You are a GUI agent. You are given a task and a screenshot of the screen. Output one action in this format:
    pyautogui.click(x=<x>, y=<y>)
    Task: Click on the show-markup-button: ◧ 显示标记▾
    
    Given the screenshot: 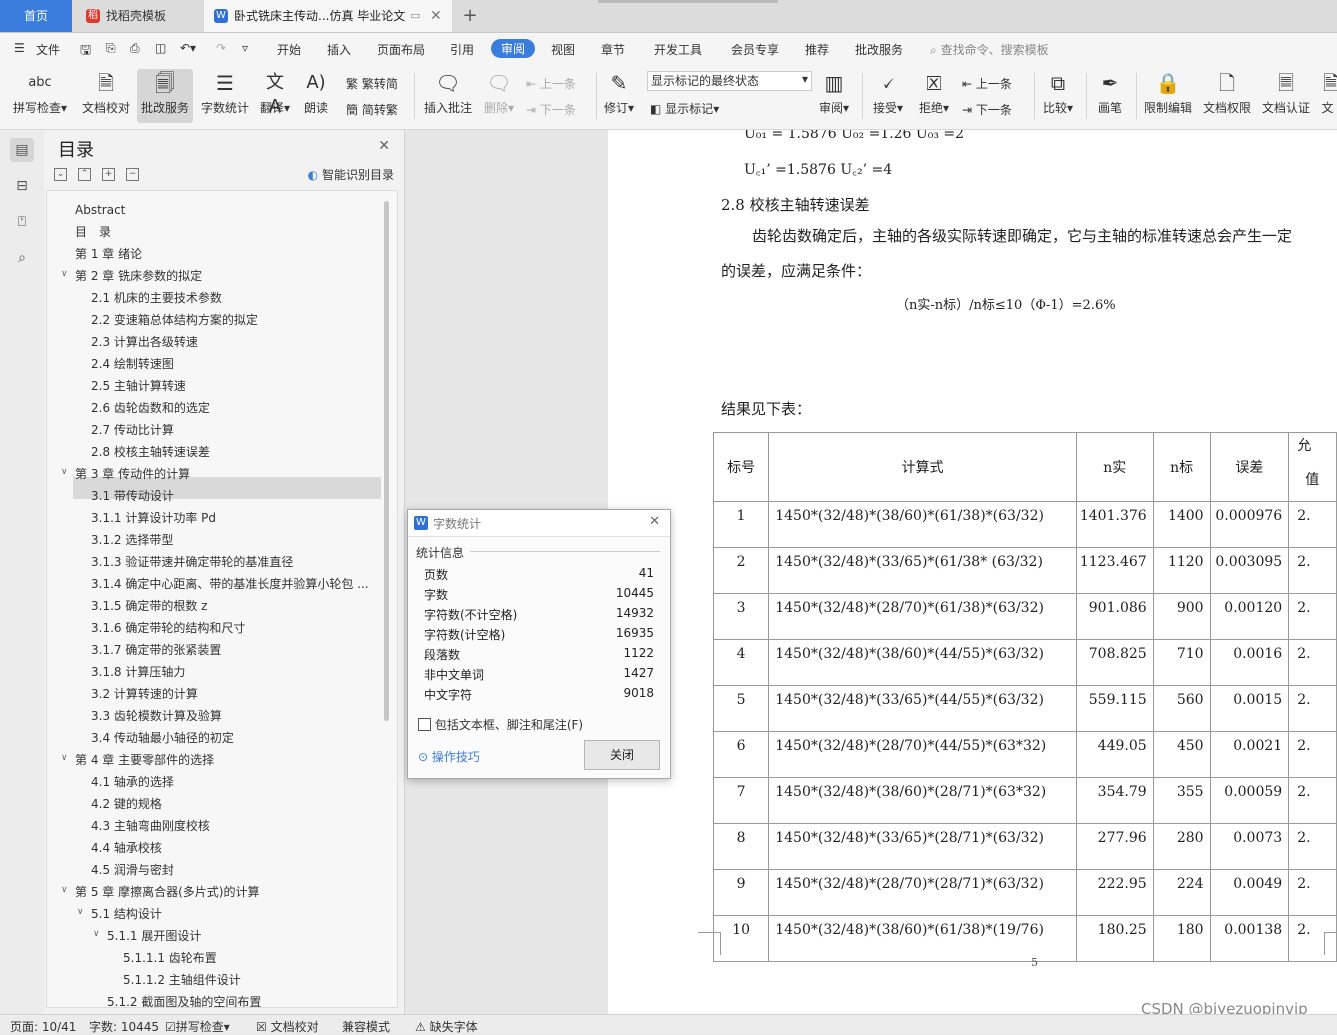 What is the action you would take?
    pyautogui.click(x=684, y=108)
    